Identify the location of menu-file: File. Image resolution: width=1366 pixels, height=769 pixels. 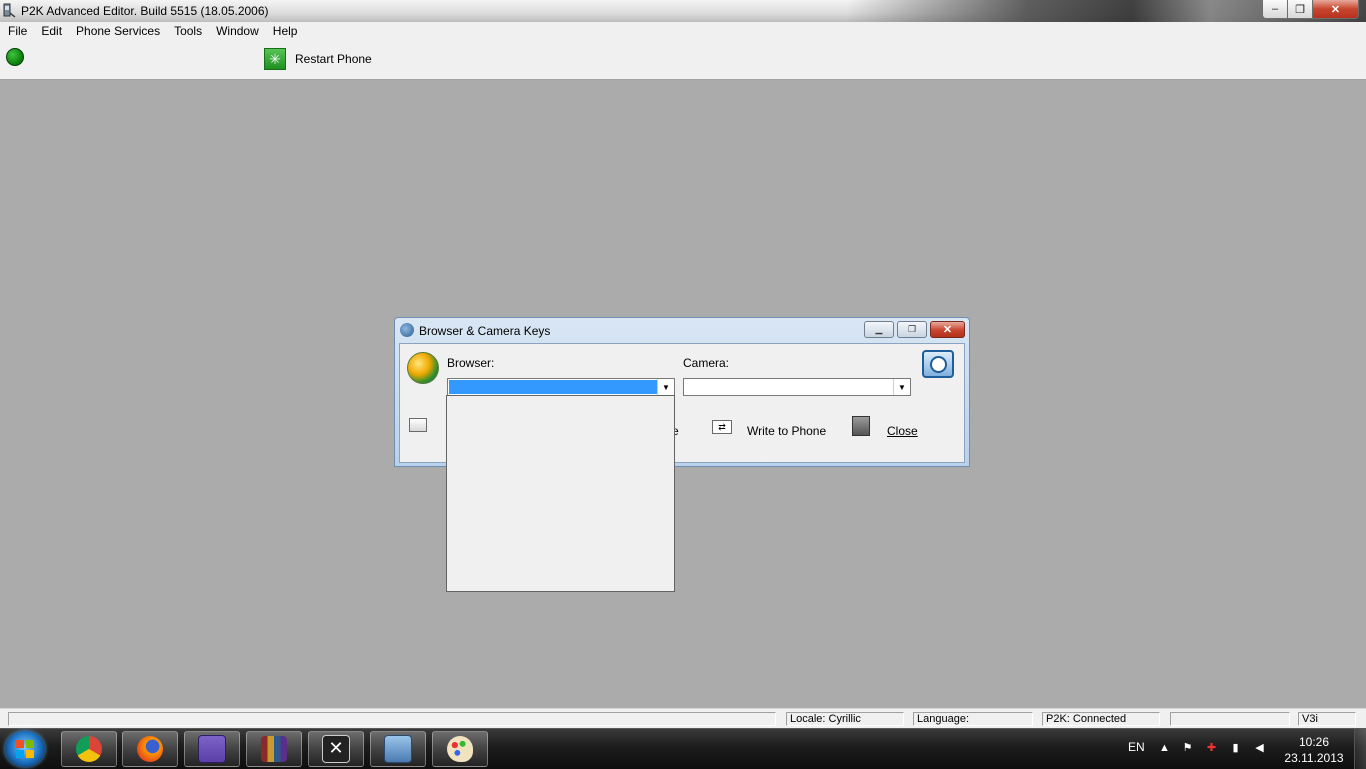
(17, 31).